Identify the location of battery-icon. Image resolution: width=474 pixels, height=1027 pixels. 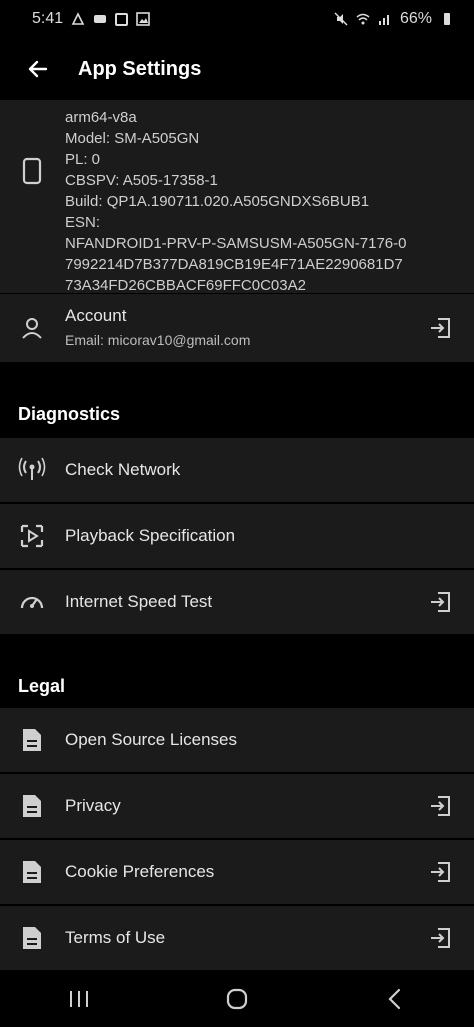
(447, 19).